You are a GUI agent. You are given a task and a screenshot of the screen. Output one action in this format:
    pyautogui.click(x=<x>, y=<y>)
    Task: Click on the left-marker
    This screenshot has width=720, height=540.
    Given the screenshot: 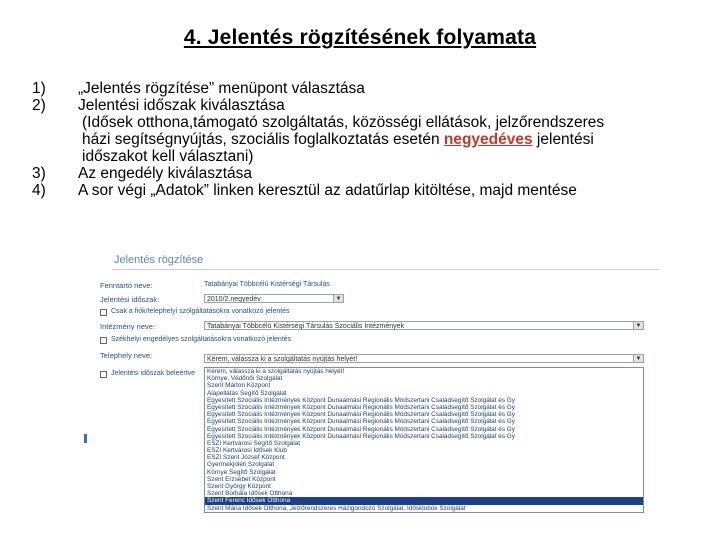 What is the action you would take?
    pyautogui.click(x=85, y=438)
    